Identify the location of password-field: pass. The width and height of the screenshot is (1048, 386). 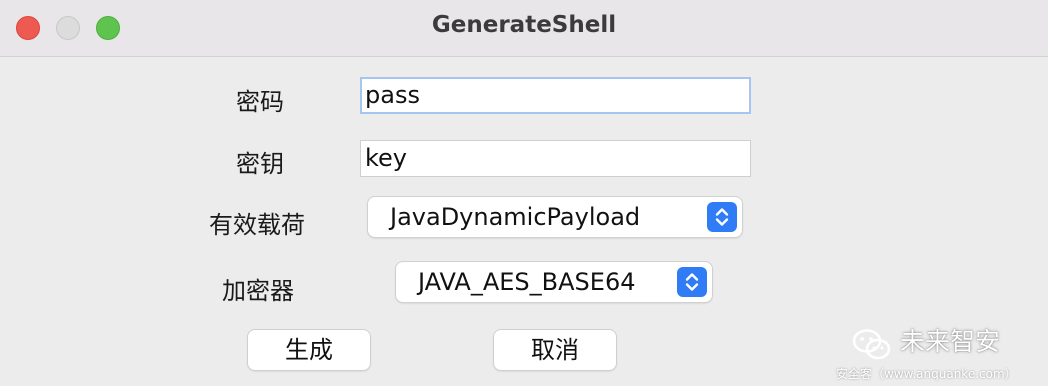
(555, 95).